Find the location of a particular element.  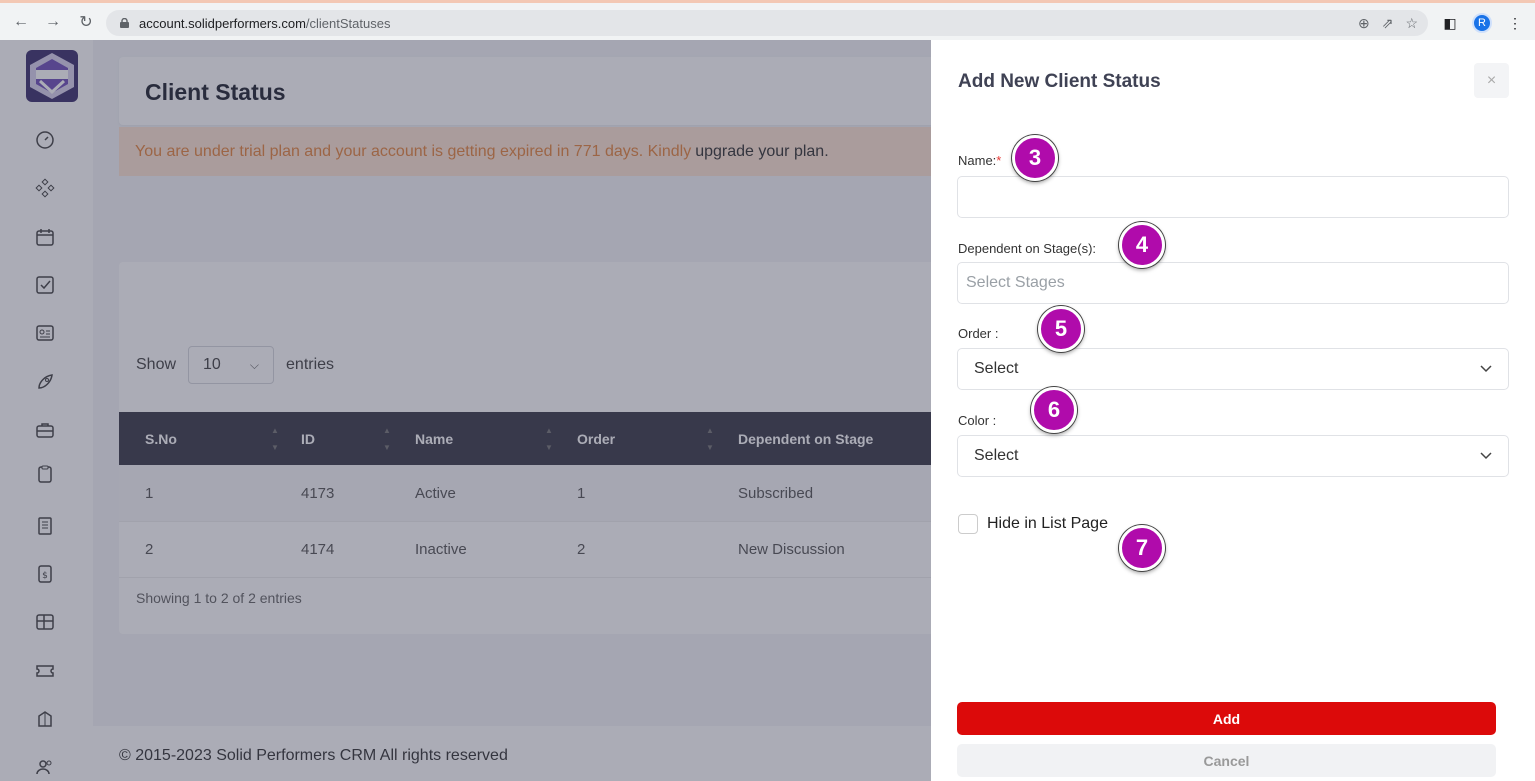

hide-in-list-row: Hide in List Page is located at coordinates (1033, 524).